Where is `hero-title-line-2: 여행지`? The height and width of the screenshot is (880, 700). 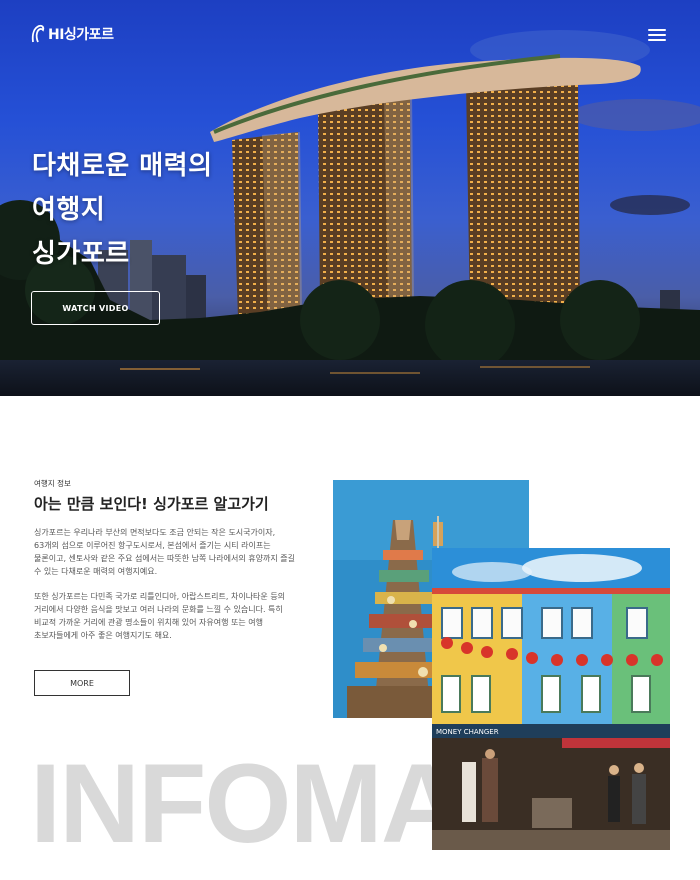 hero-title-line-2: 여행지 is located at coordinates (69, 210).